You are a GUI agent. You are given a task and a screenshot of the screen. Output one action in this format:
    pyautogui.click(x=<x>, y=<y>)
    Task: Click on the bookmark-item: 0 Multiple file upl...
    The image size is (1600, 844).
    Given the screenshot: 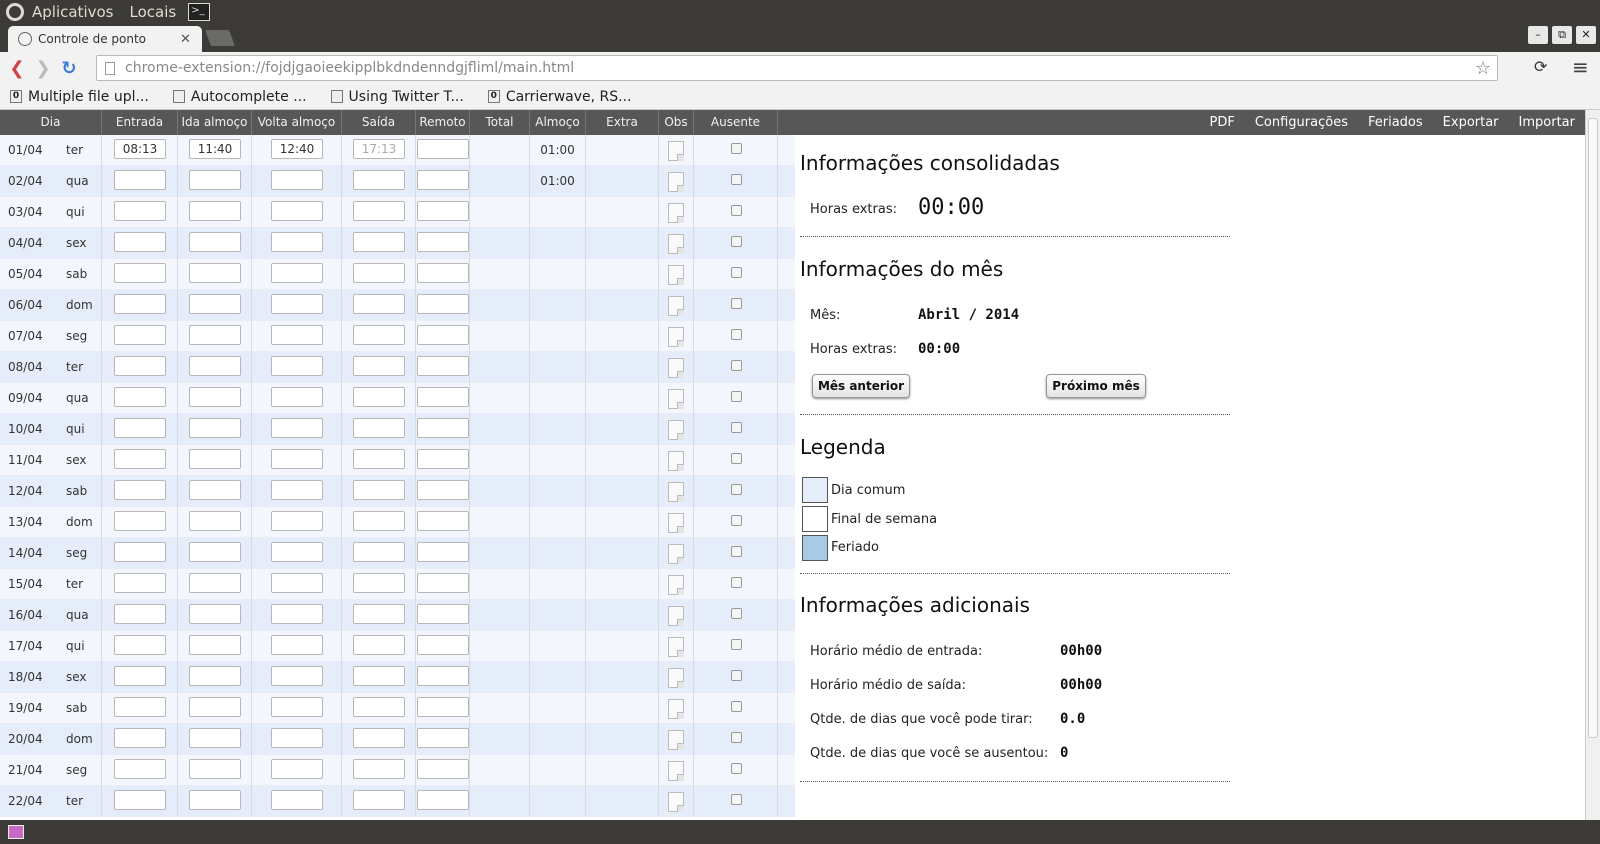 What is the action you would take?
    pyautogui.click(x=79, y=97)
    